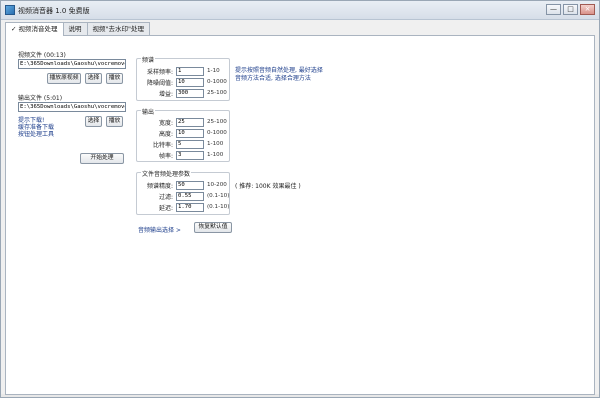  What do you see at coordinates (217, 122) in the screenshot?
I see `g2-row1-range: 25-100` at bounding box center [217, 122].